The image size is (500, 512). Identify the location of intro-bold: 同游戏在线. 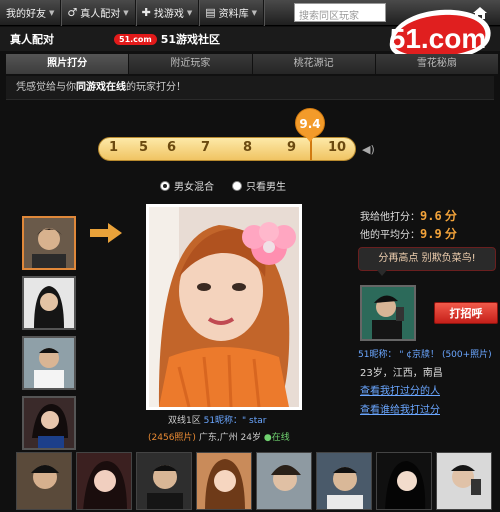
(101, 87).